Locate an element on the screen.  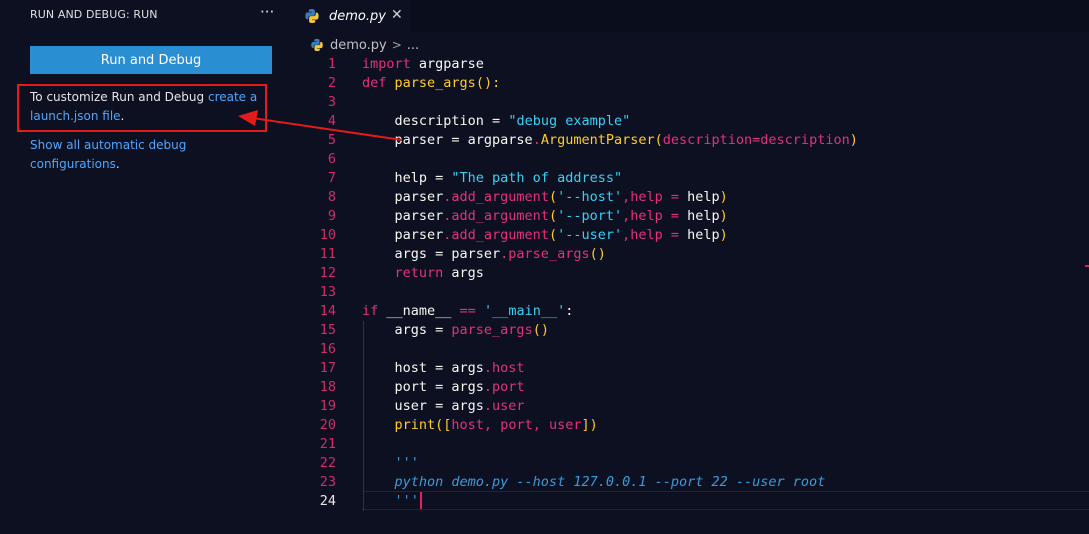
show-all-period: . is located at coordinates (117, 164).